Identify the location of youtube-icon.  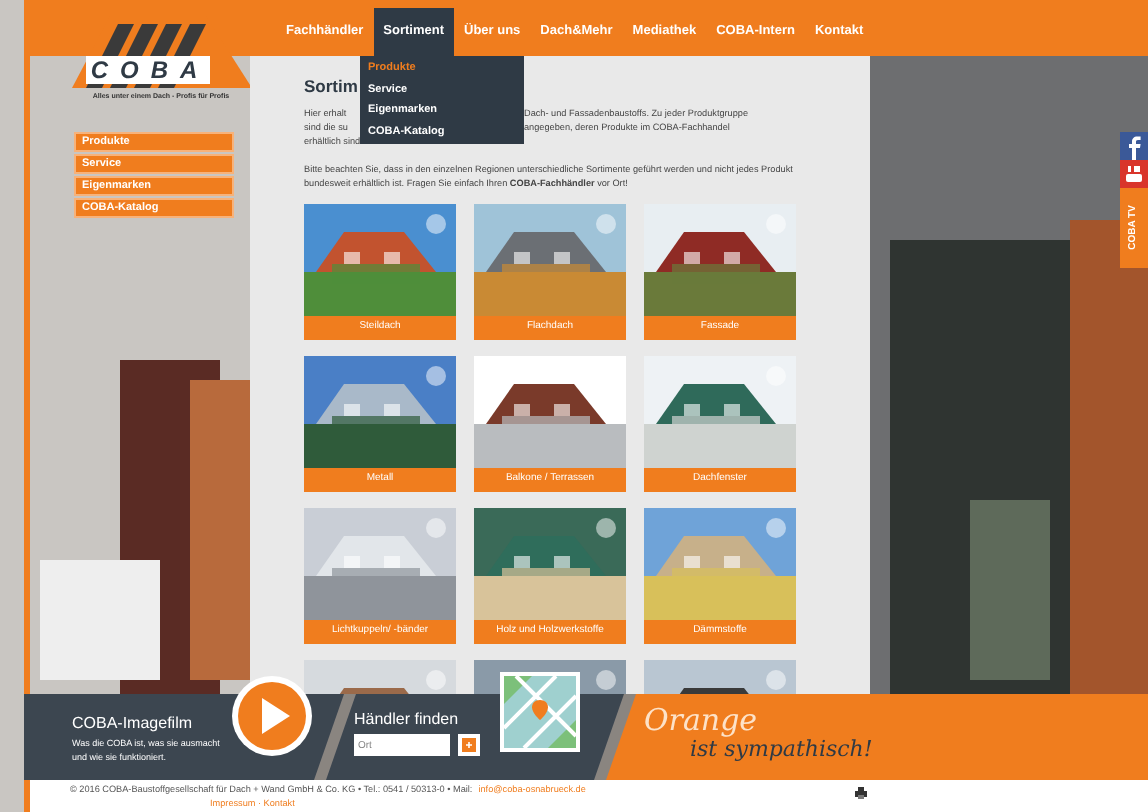
(1134, 174).